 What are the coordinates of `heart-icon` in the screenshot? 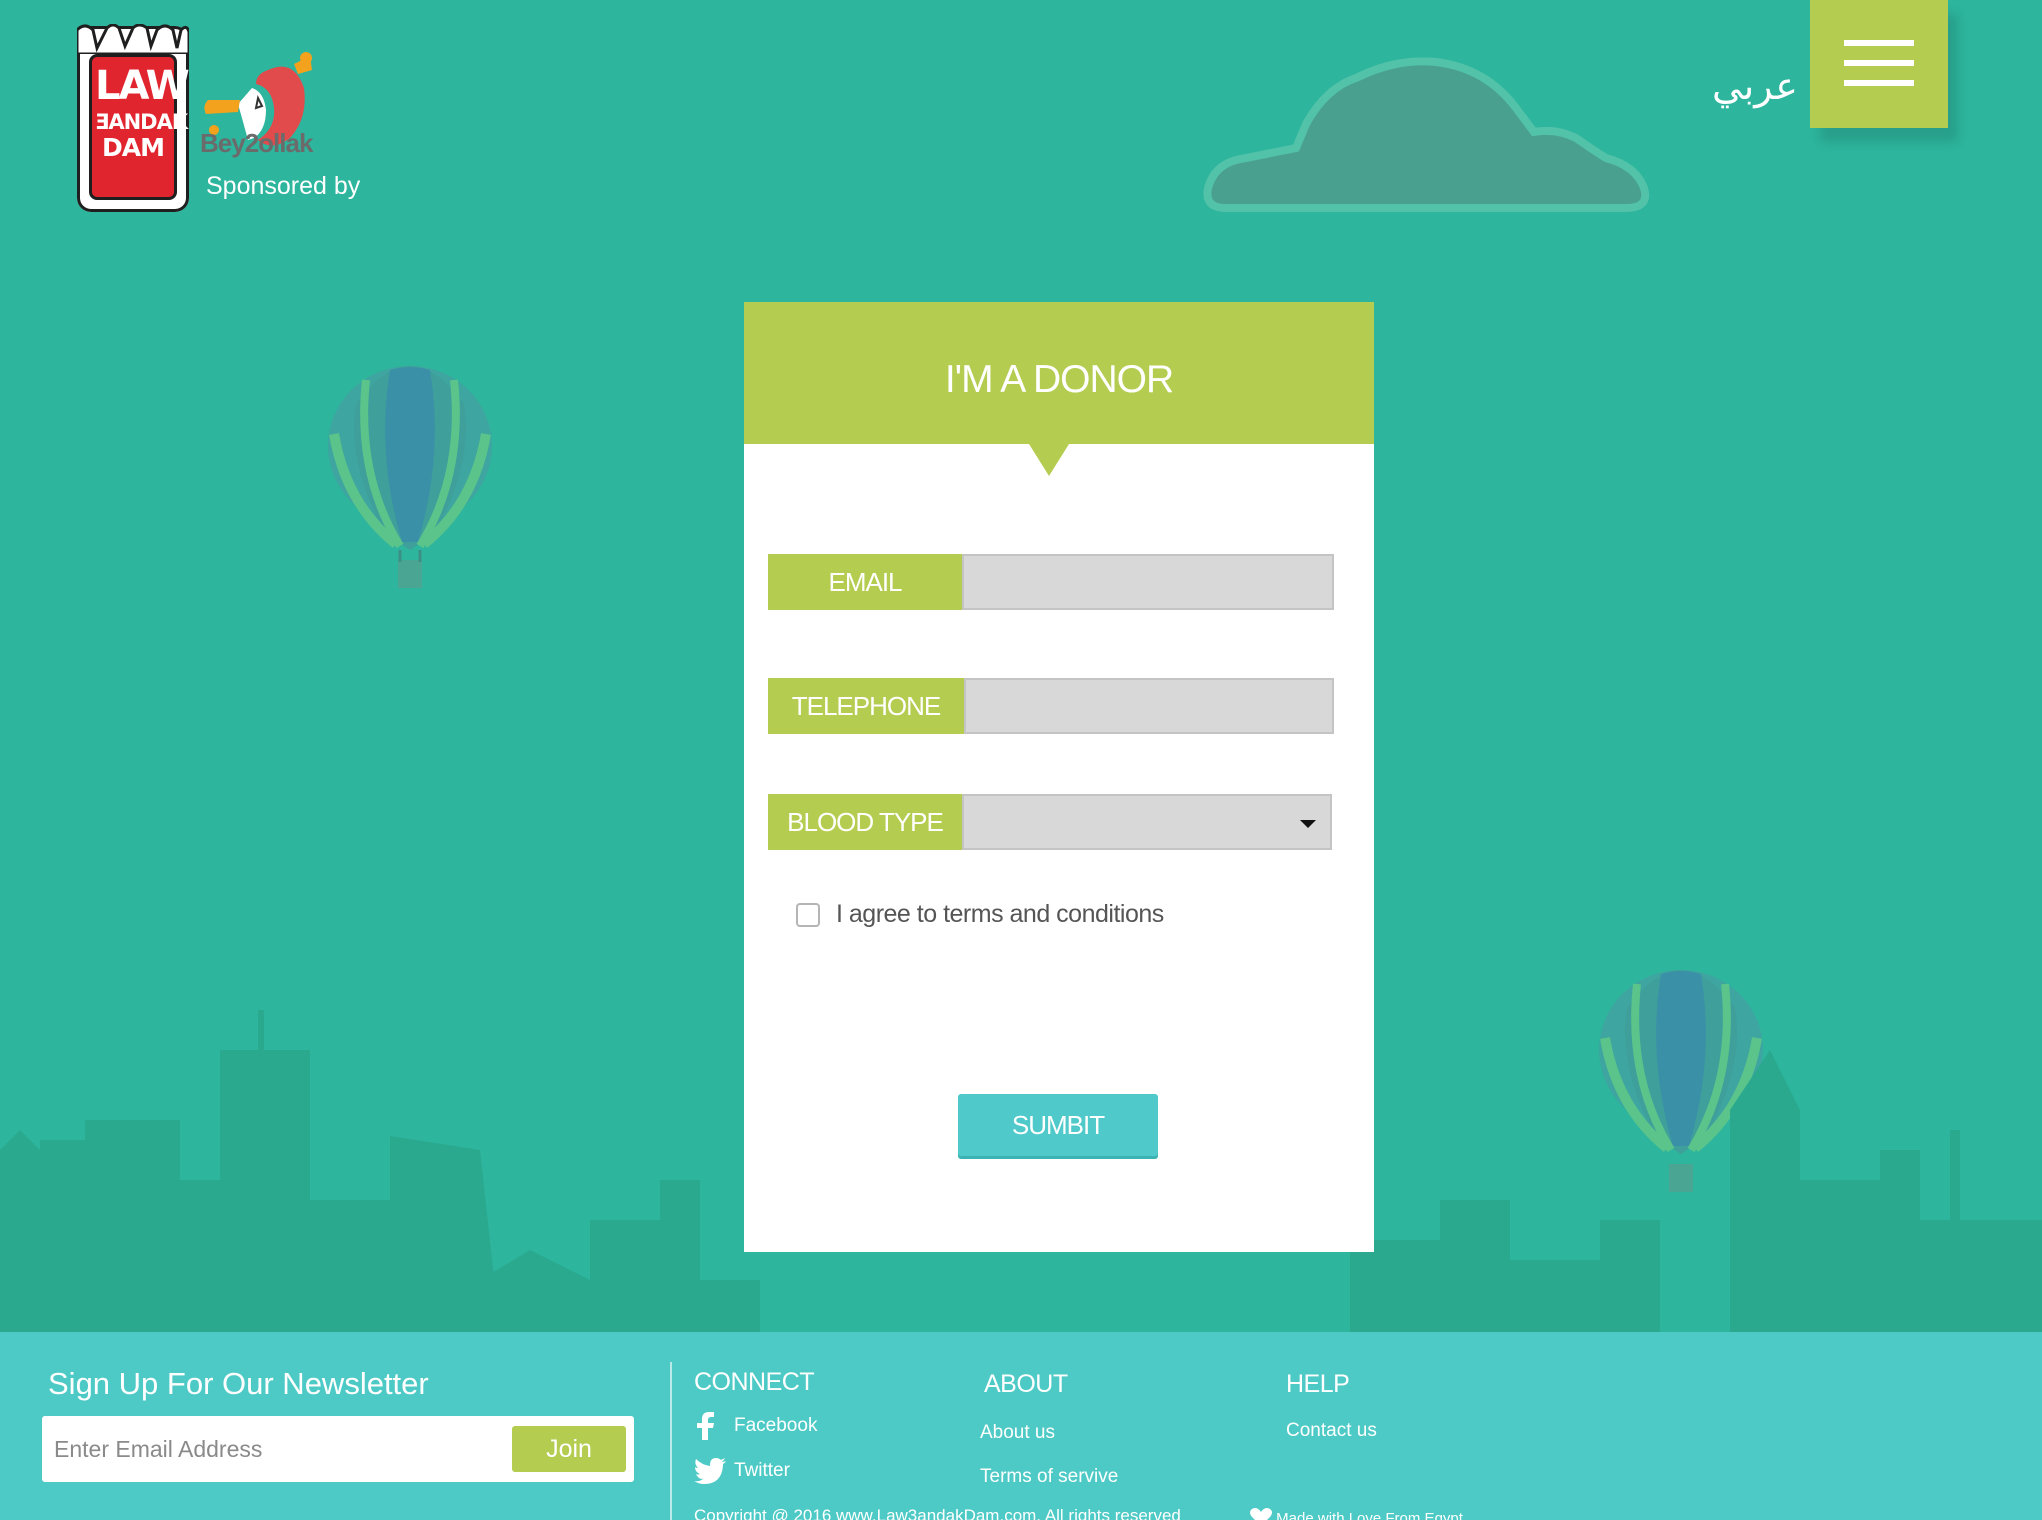 It's located at (1261, 1514).